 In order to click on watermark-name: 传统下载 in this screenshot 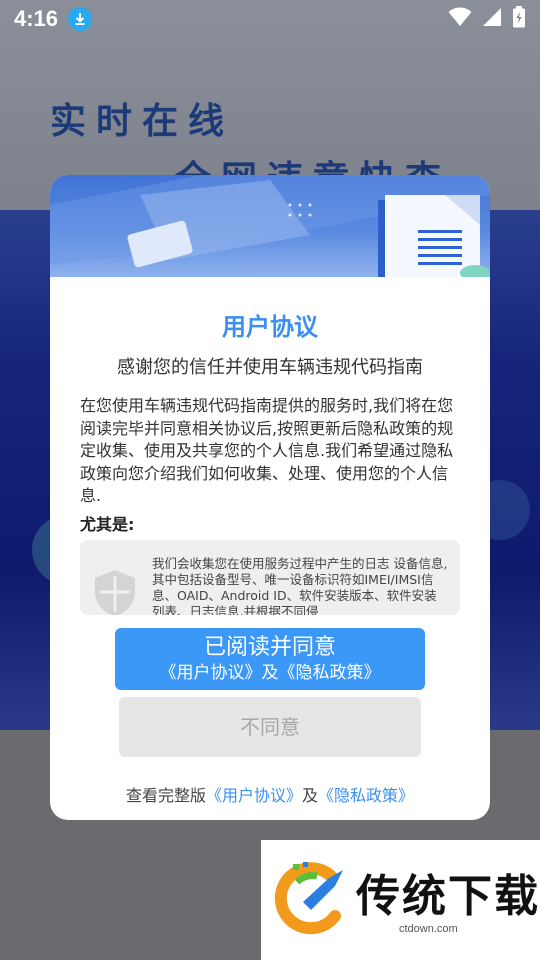, I will do `click(448, 896)`.